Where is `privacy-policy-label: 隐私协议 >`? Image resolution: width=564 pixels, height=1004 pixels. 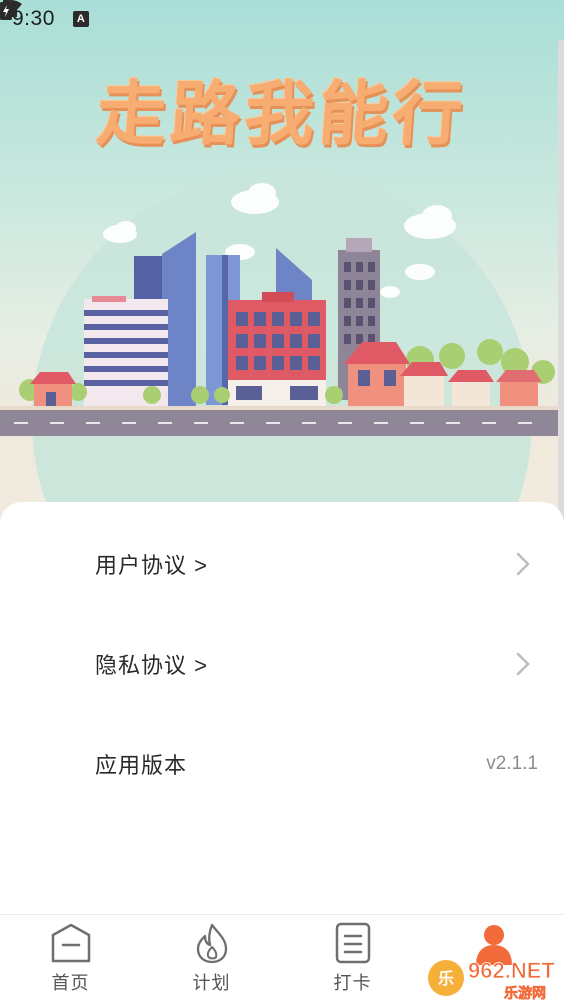 privacy-policy-label: 隐私协议 > is located at coordinates (151, 665).